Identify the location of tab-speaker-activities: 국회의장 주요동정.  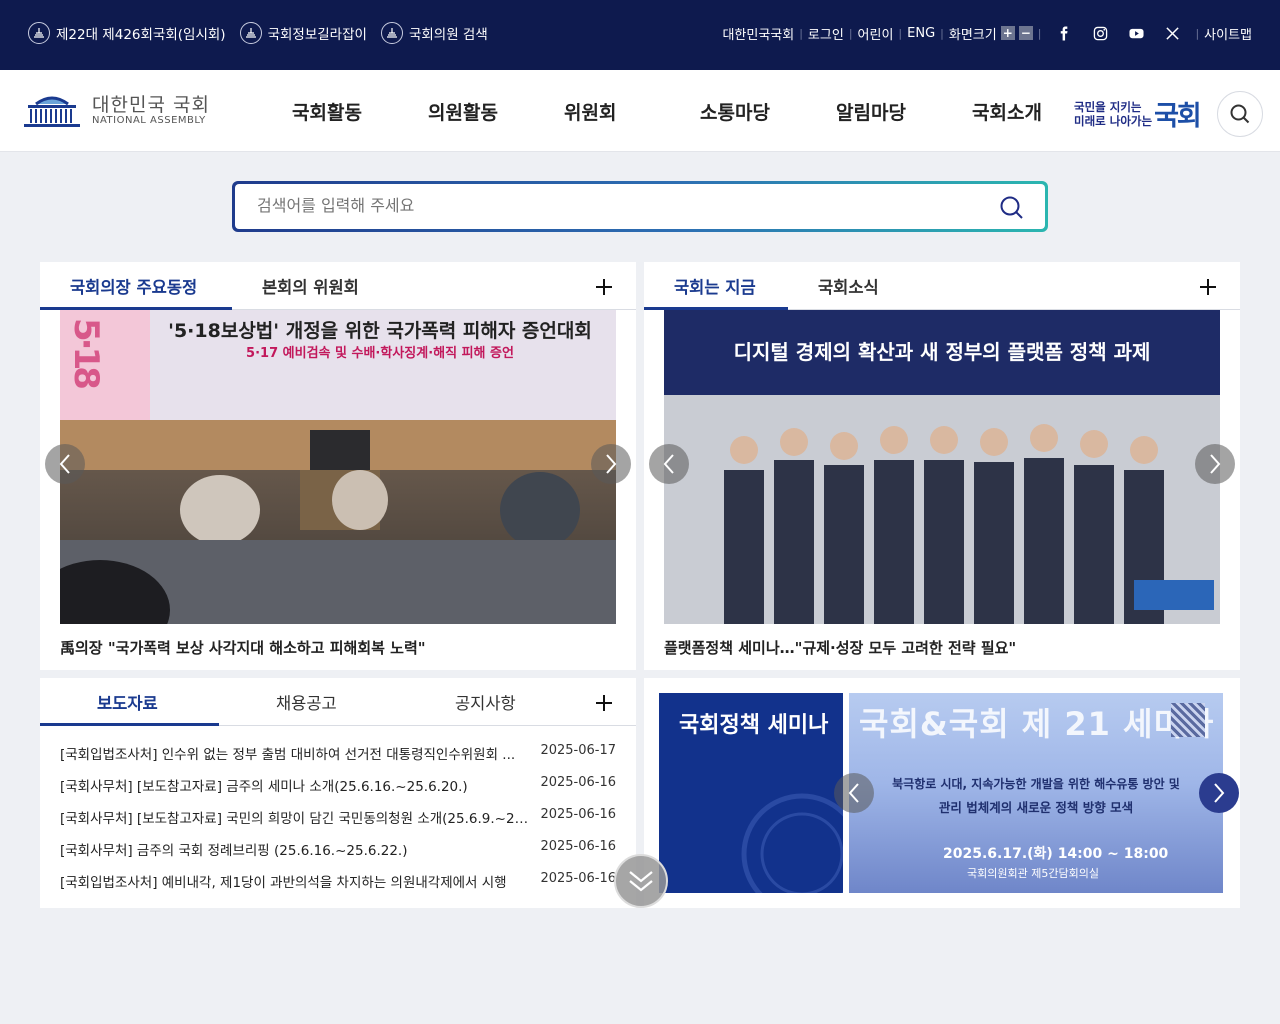
(133, 286).